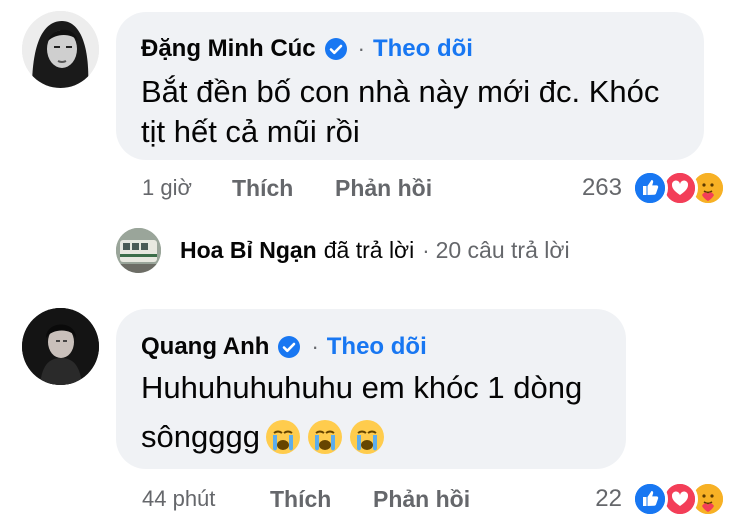  I want to click on reaction-count: 22, so click(591, 499).